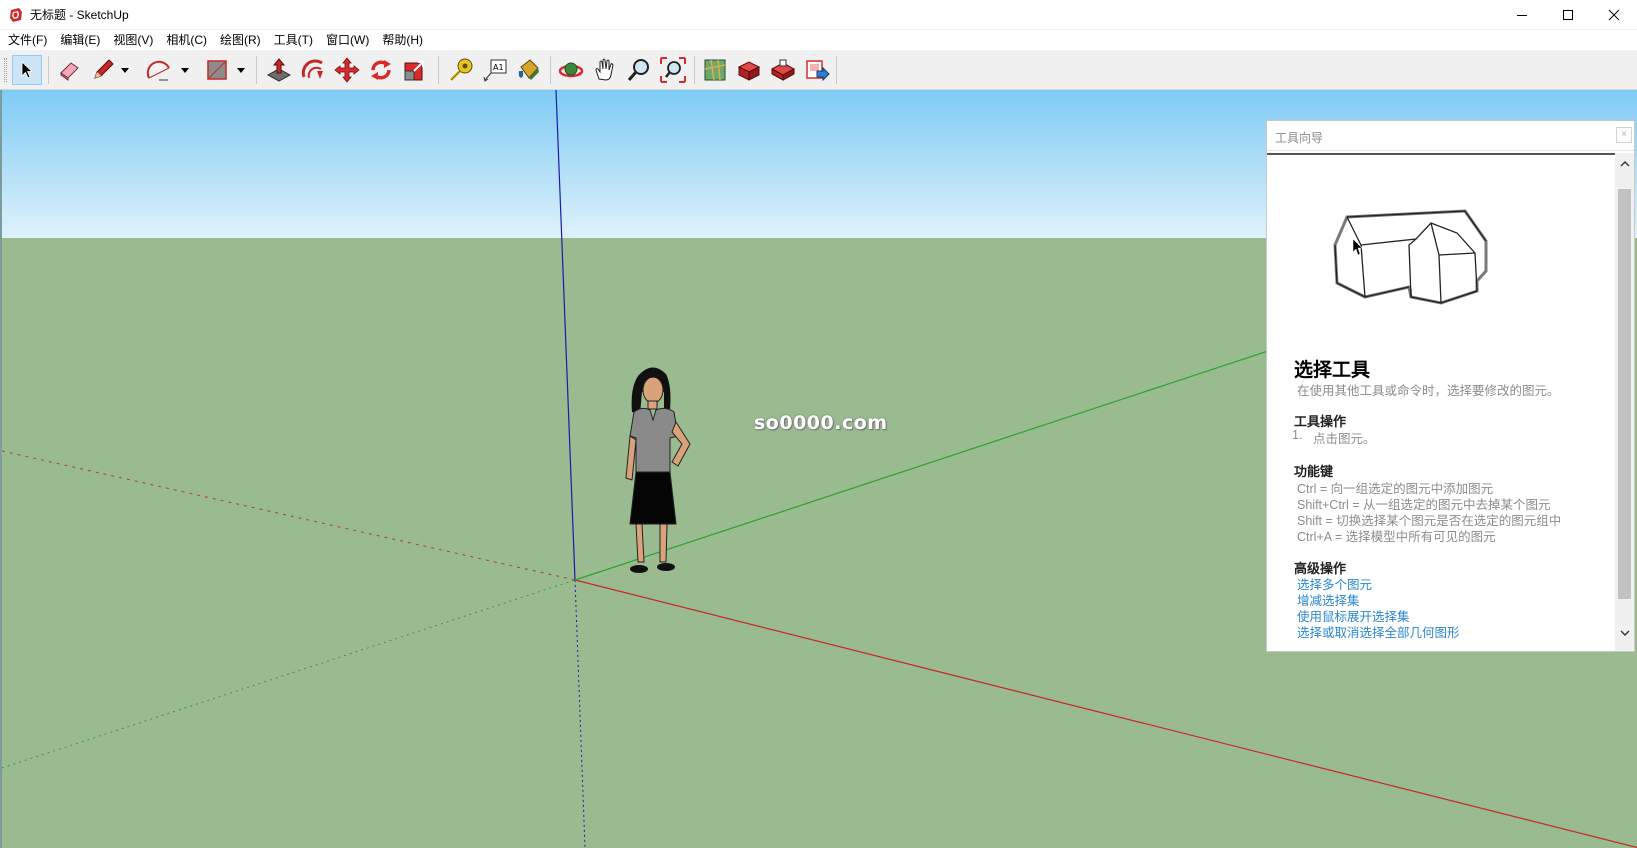  I want to click on eraser-icon, so click(69, 71).